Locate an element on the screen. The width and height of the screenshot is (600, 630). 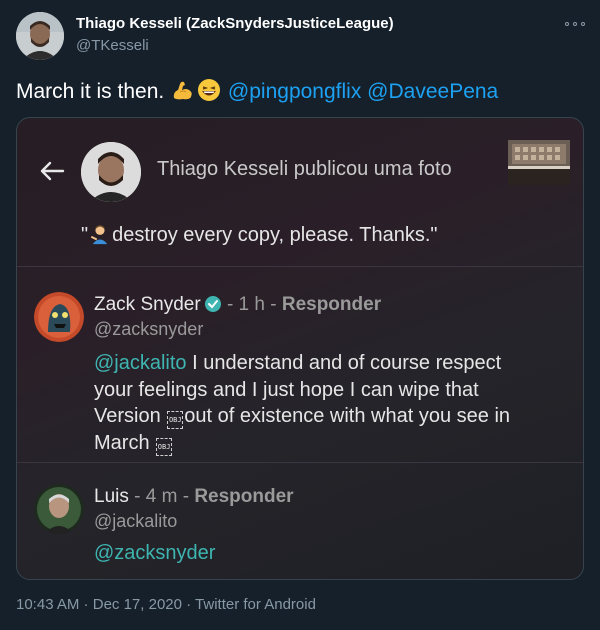
grinning-squinting-face-icon is located at coordinates (209, 90).